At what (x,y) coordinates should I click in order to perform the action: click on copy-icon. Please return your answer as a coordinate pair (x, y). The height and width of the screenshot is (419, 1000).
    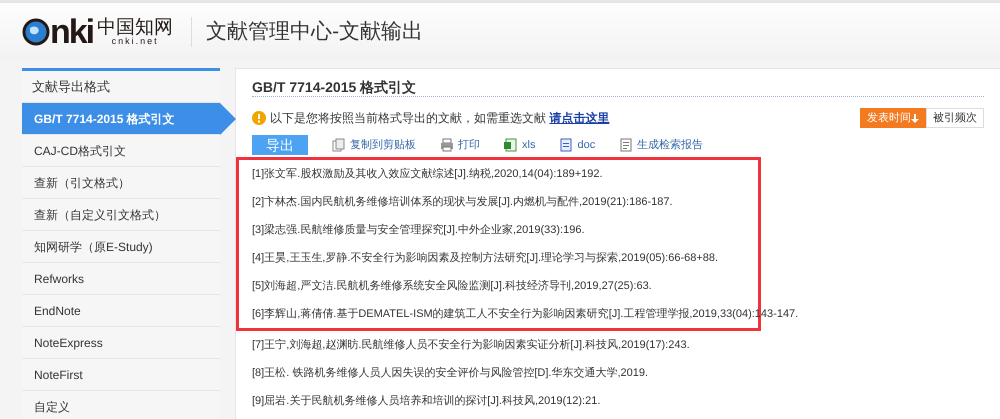
    Looking at the image, I should click on (339, 145).